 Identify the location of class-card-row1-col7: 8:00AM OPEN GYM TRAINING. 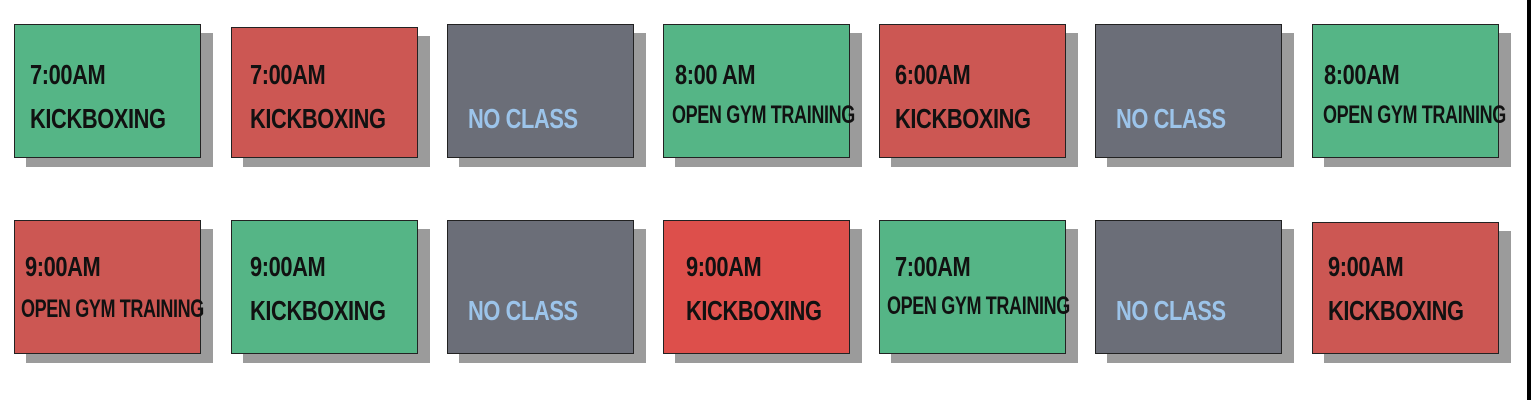
(1409, 91).